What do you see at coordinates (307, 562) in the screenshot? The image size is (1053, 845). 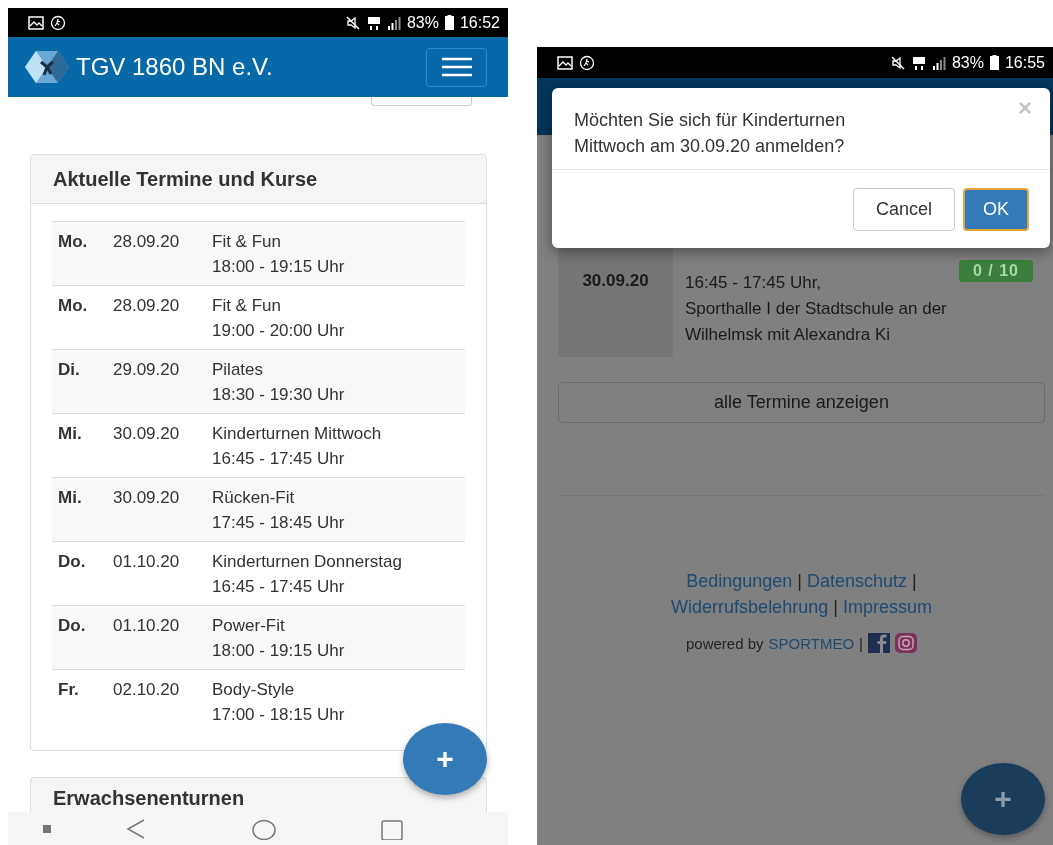 I see `course-name: Kinderturnen Donnerstag` at bounding box center [307, 562].